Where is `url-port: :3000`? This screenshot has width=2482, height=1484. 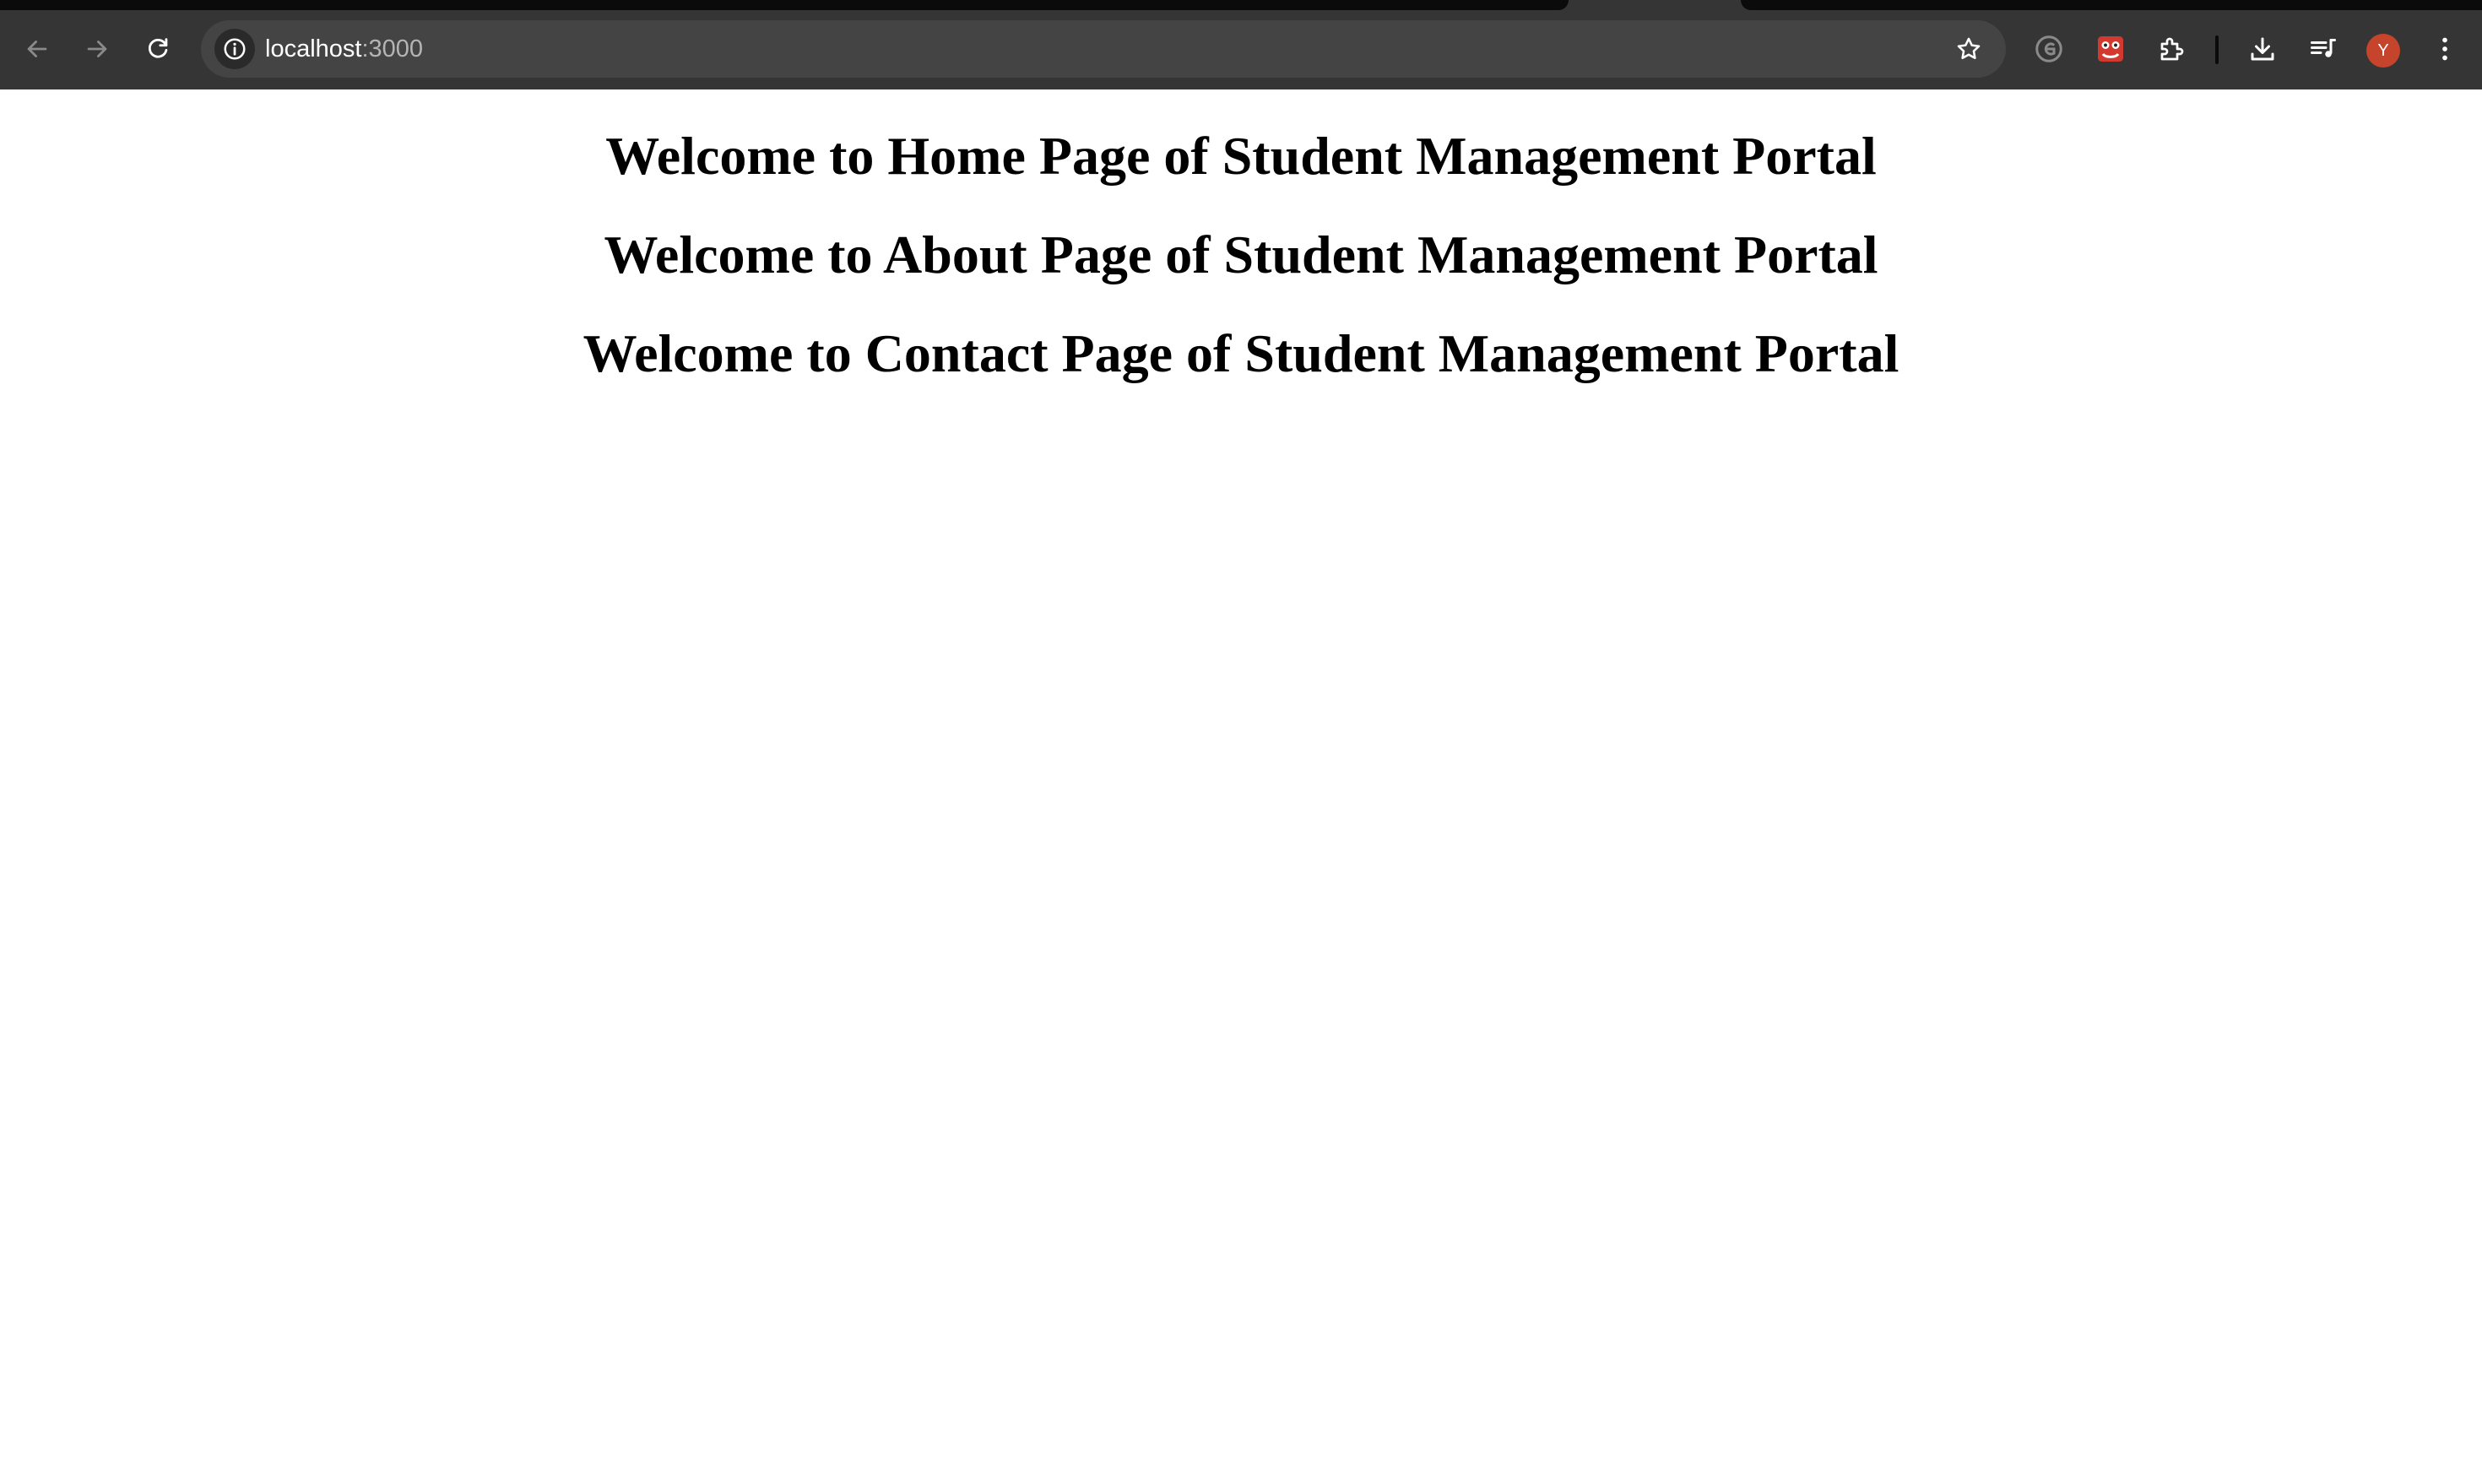 url-port: :3000 is located at coordinates (392, 48).